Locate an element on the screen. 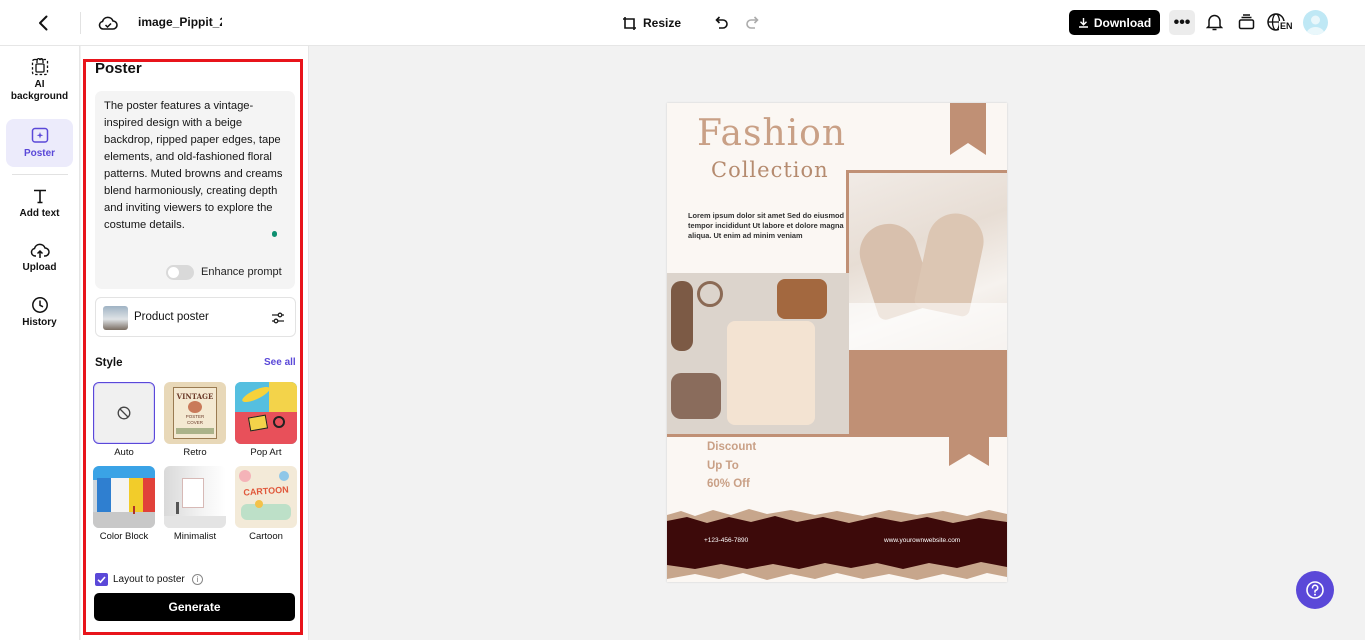 This screenshot has width=1365, height=640. style-thumb-color-block is located at coordinates (124, 497).